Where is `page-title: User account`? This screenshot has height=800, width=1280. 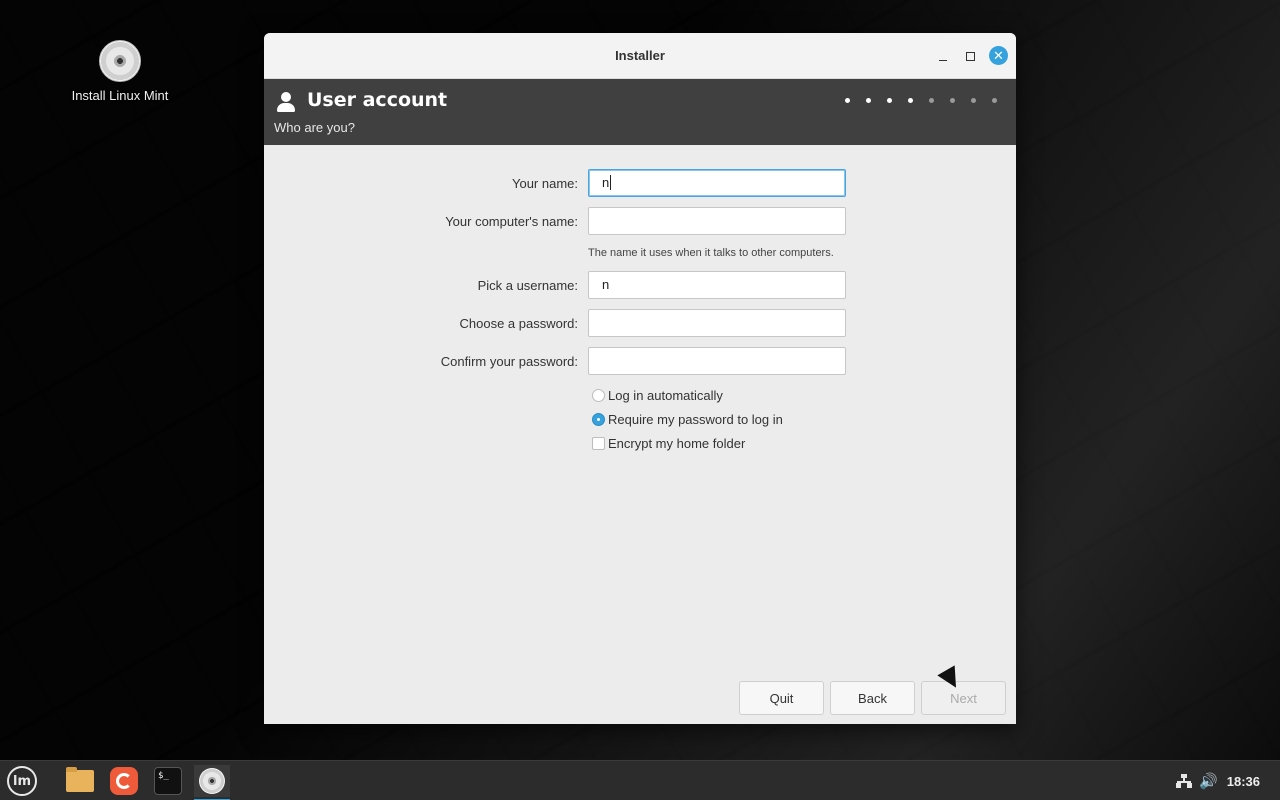 page-title: User account is located at coordinates (377, 100).